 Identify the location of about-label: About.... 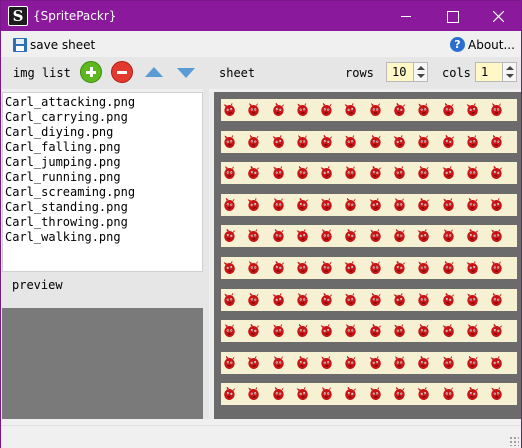
(491, 44).